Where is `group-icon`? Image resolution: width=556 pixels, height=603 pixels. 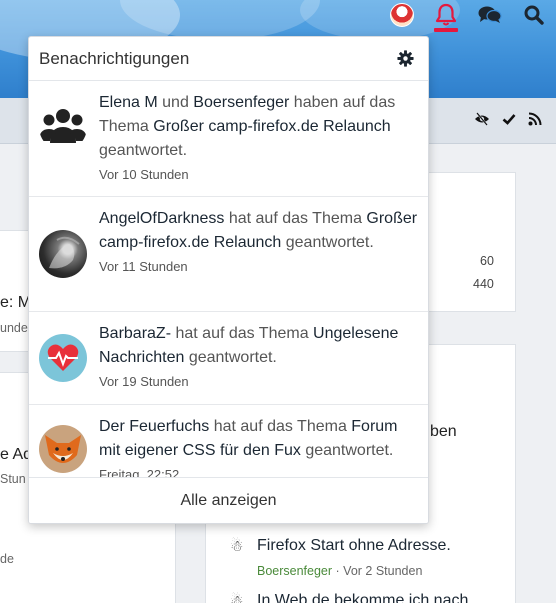 group-icon is located at coordinates (63, 127).